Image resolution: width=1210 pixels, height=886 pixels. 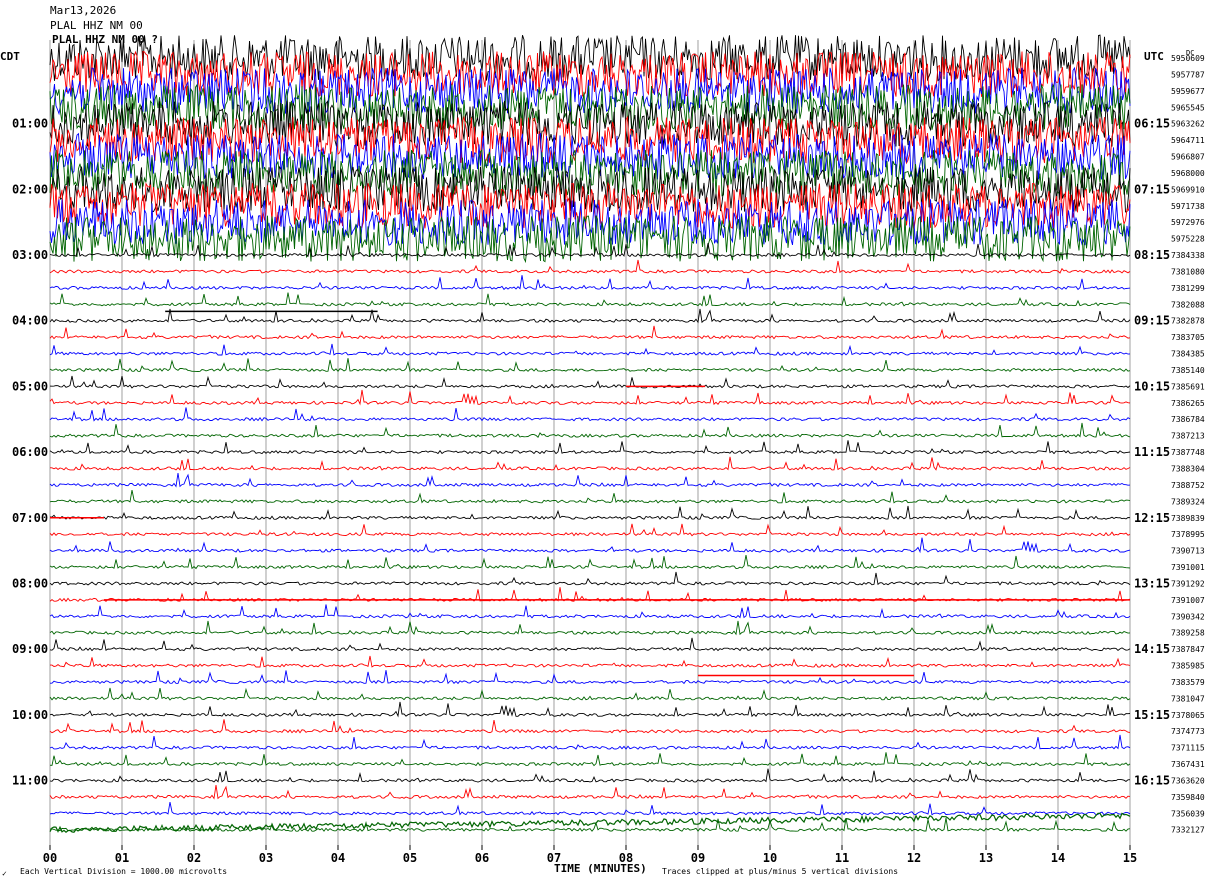 I want to click on dc-offset-label: 7381047, so click(x=1188, y=698).